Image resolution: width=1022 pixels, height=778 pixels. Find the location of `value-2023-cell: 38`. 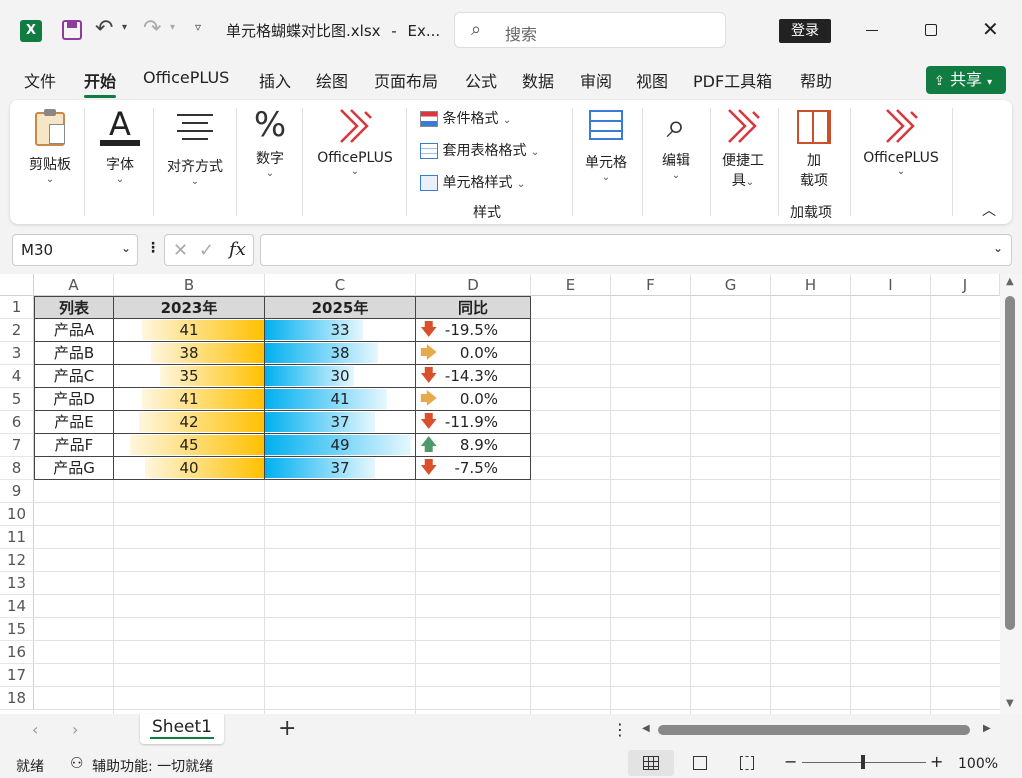

value-2023-cell: 38 is located at coordinates (189, 353).